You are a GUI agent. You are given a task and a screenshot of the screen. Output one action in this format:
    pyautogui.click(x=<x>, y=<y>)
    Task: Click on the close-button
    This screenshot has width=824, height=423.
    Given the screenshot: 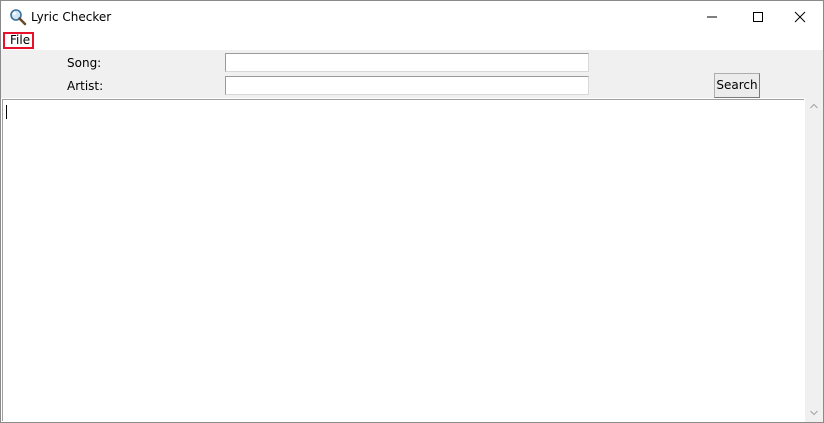 What is the action you would take?
    pyautogui.click(x=800, y=16)
    